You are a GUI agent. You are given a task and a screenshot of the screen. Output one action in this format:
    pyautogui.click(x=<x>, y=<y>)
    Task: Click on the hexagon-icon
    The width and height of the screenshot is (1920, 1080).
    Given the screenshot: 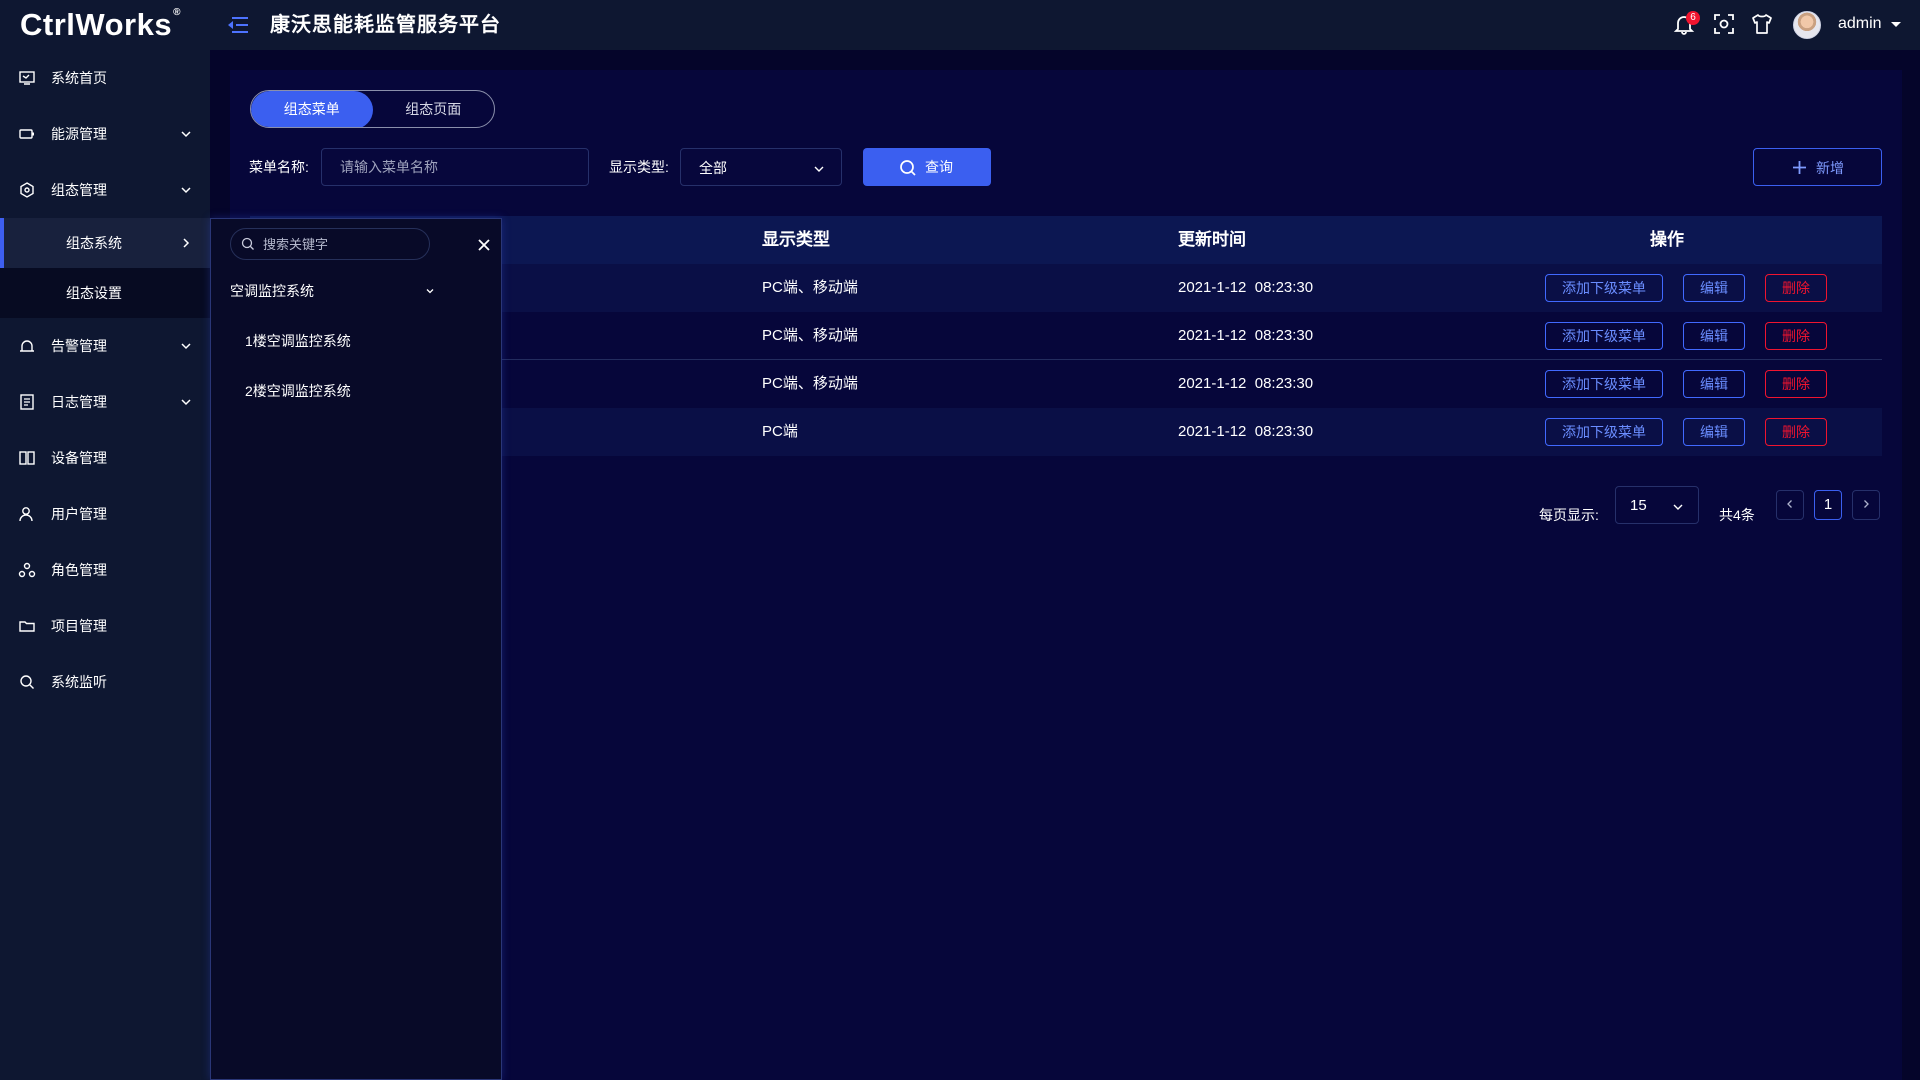 What is the action you would take?
    pyautogui.click(x=27, y=190)
    